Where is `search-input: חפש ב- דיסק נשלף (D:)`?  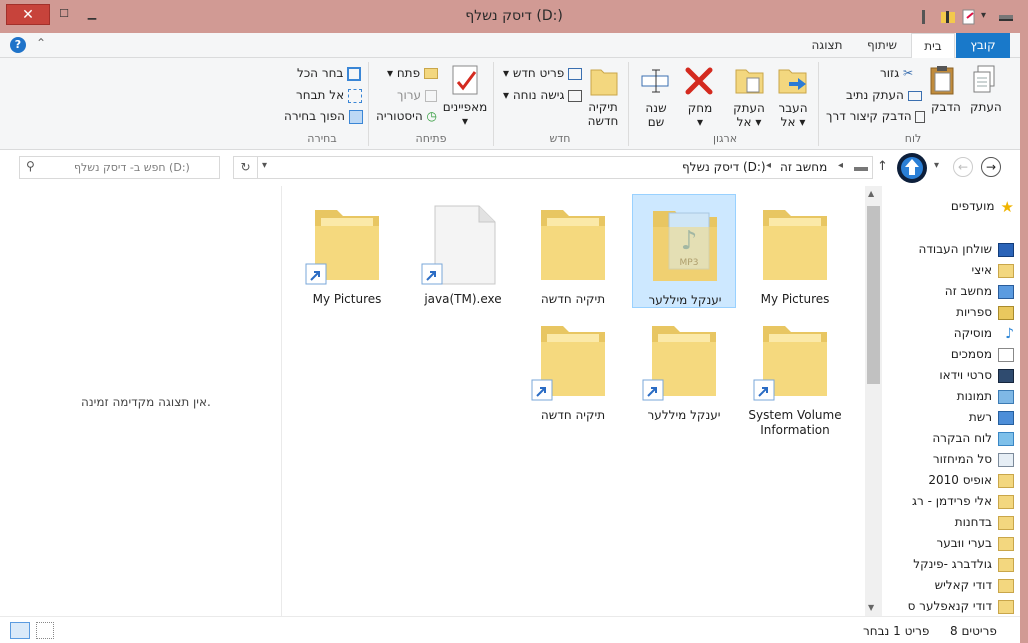 search-input: חפש ב- דיסק נשלף (D:) is located at coordinates (132, 167).